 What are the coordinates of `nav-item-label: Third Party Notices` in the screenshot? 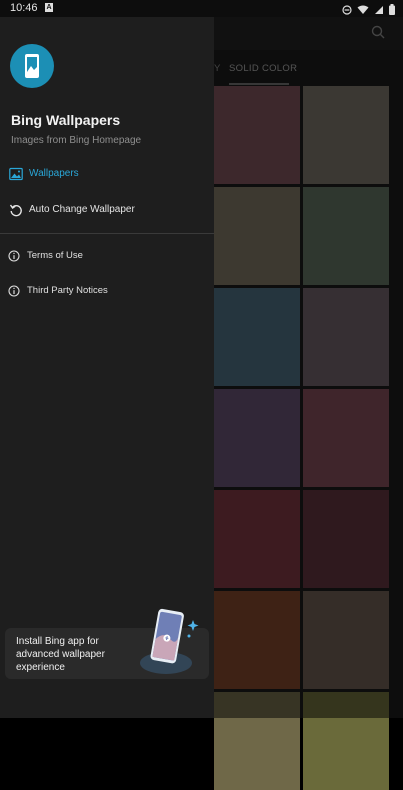 It's located at (67, 290).